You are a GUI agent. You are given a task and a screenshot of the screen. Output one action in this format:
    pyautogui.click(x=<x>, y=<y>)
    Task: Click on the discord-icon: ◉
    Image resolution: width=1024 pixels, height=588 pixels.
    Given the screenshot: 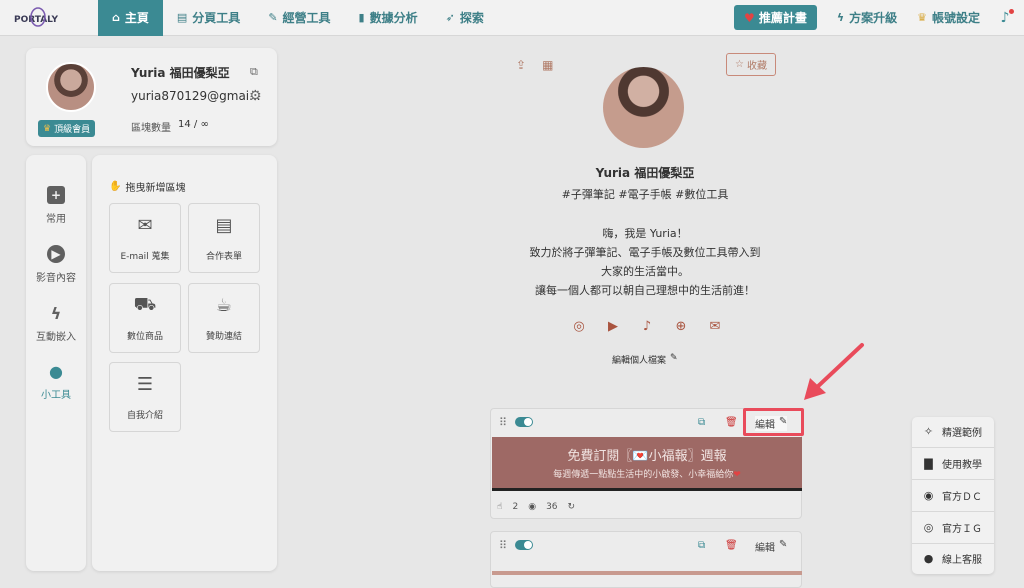 What is the action you would take?
    pyautogui.click(x=928, y=495)
    